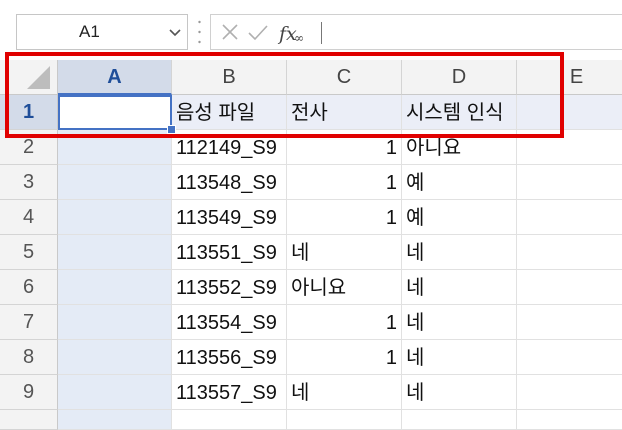  I want to click on cell-b9: 113557_S9, so click(229, 392).